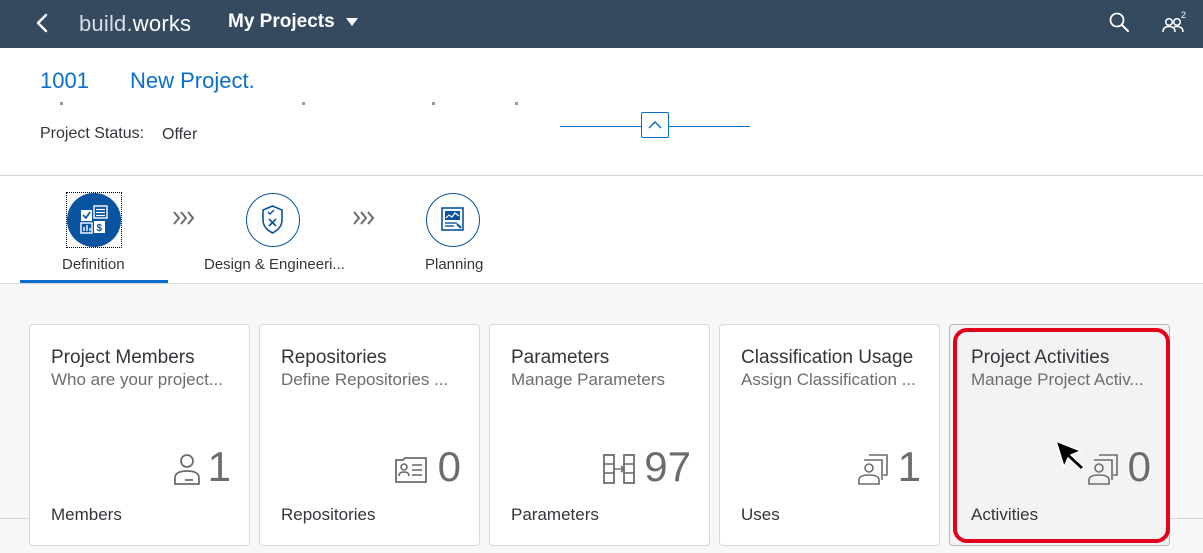 This screenshot has height=553, width=1203. What do you see at coordinates (92, 133) in the screenshot?
I see `status-label: Project Status:` at bounding box center [92, 133].